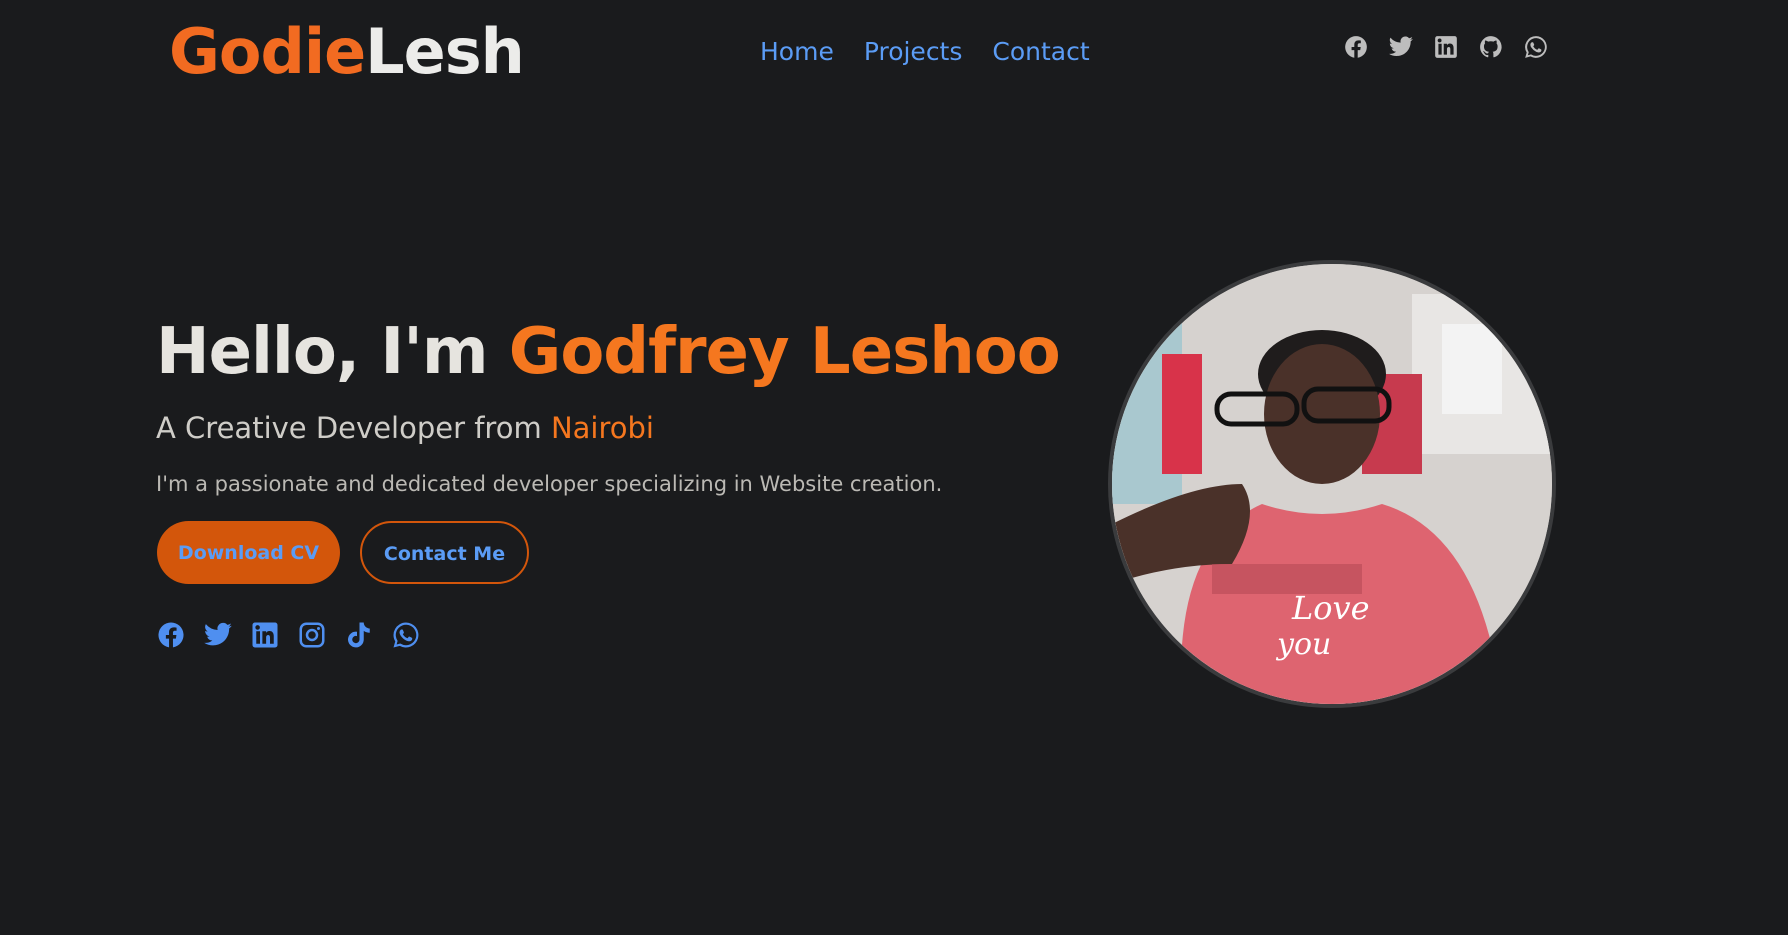  Describe the element at coordinates (445, 51) in the screenshot. I see `logo-second-part: Lesh` at that location.